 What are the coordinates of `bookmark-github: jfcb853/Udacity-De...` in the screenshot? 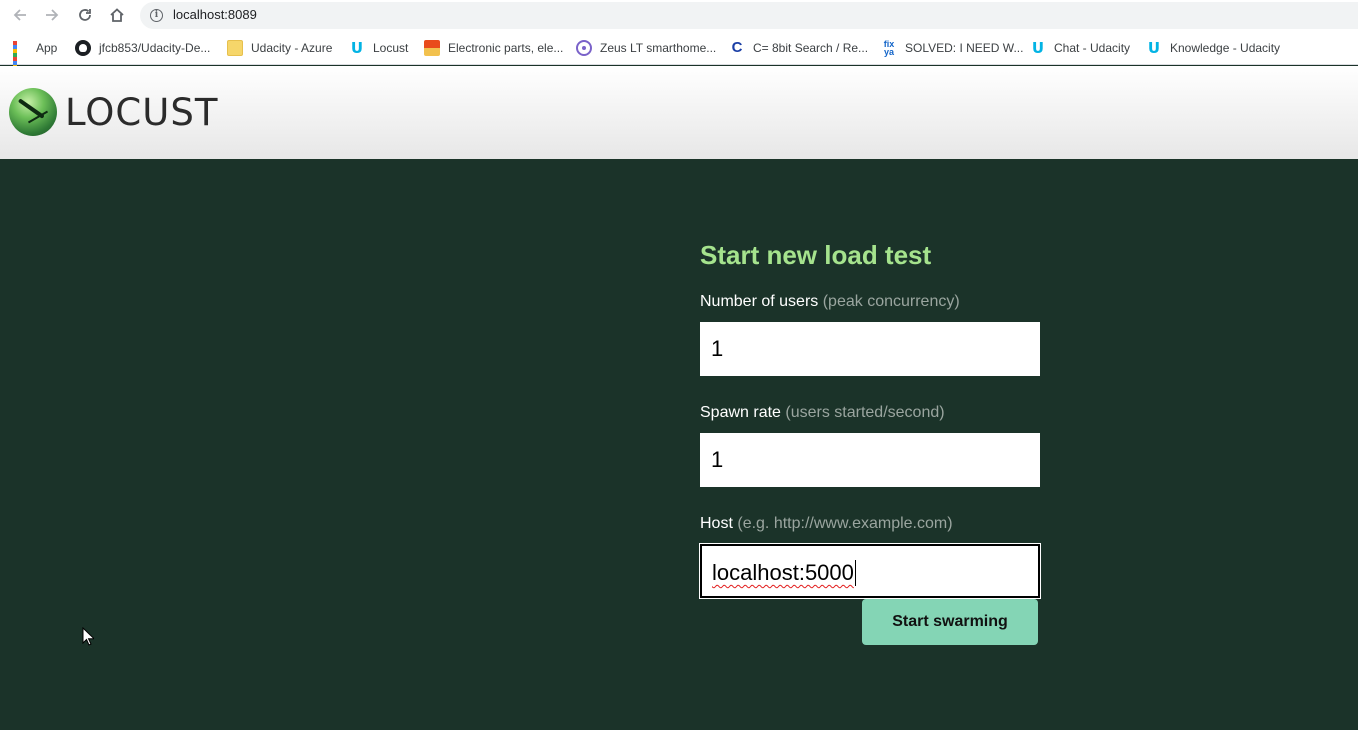 It's located at (142, 48).